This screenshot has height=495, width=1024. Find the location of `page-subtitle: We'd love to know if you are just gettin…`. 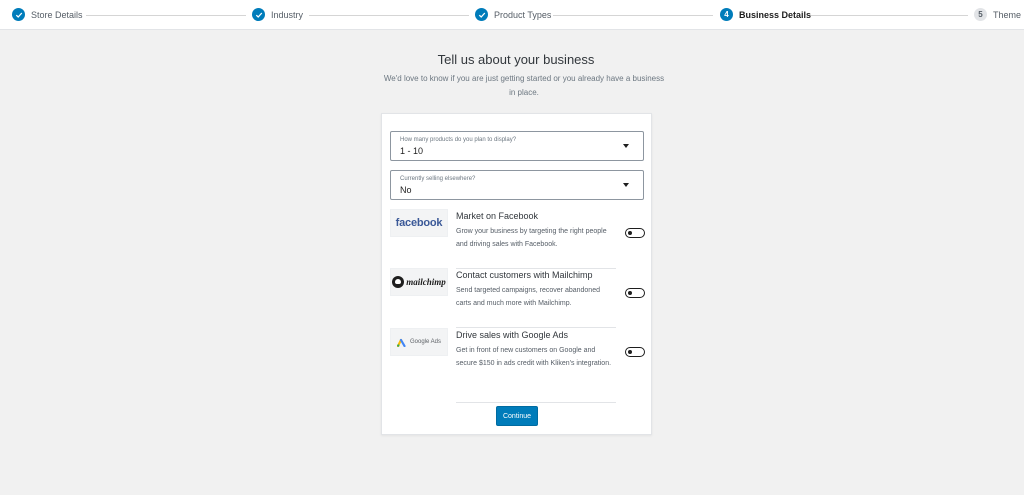

page-subtitle: We'd love to know if you are just gettin… is located at coordinates (524, 85).